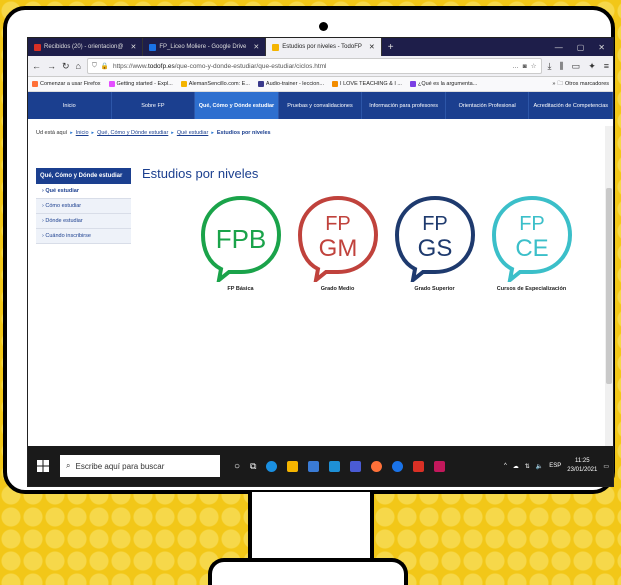 This screenshot has width=621, height=585. I want to click on new-tab-button: +, so click(391, 47).